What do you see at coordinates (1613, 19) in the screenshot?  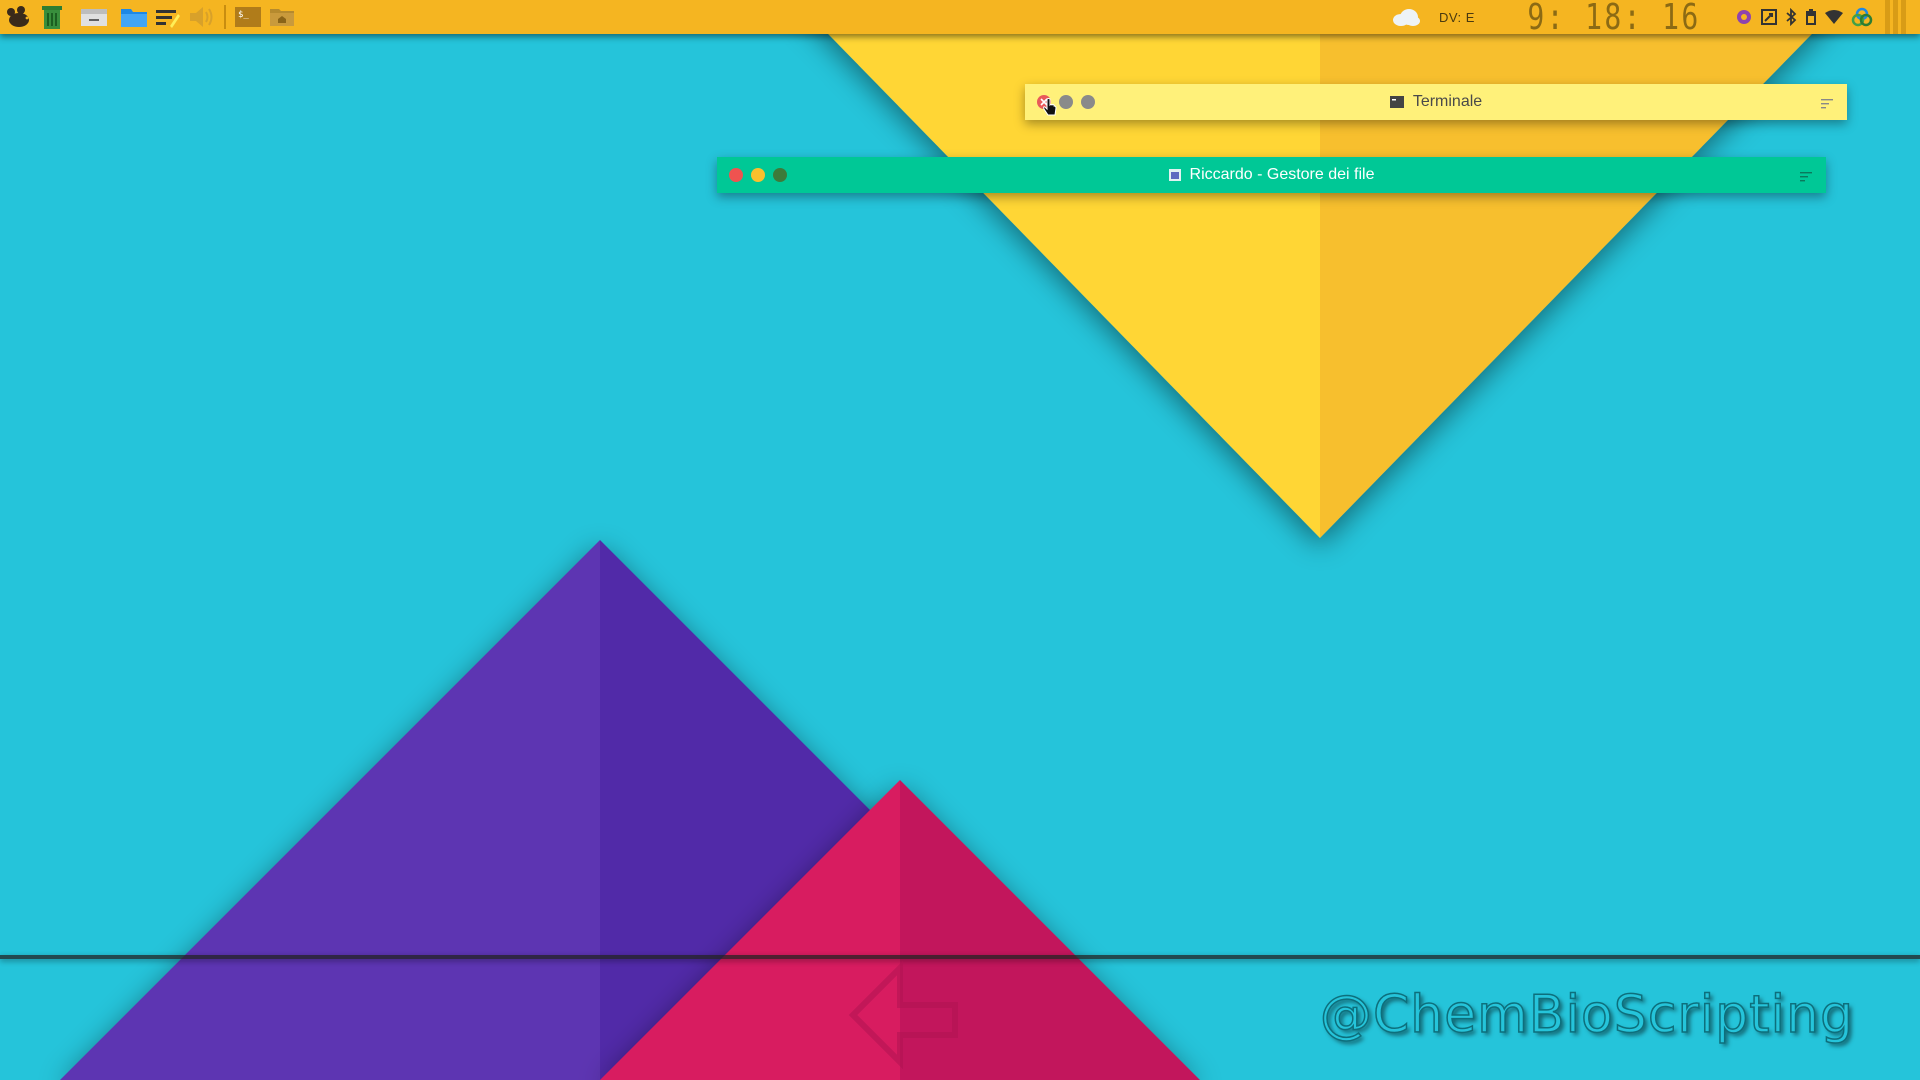 I see `clock: 9: 18: 16` at bounding box center [1613, 19].